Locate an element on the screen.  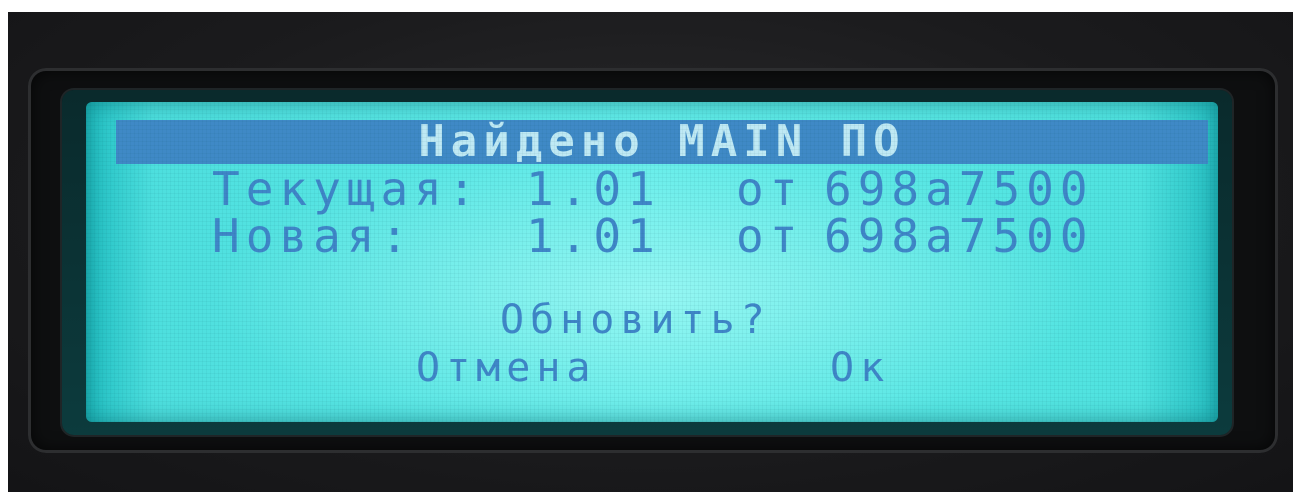
current-version-label: Текущая: is located at coordinates (347, 189).